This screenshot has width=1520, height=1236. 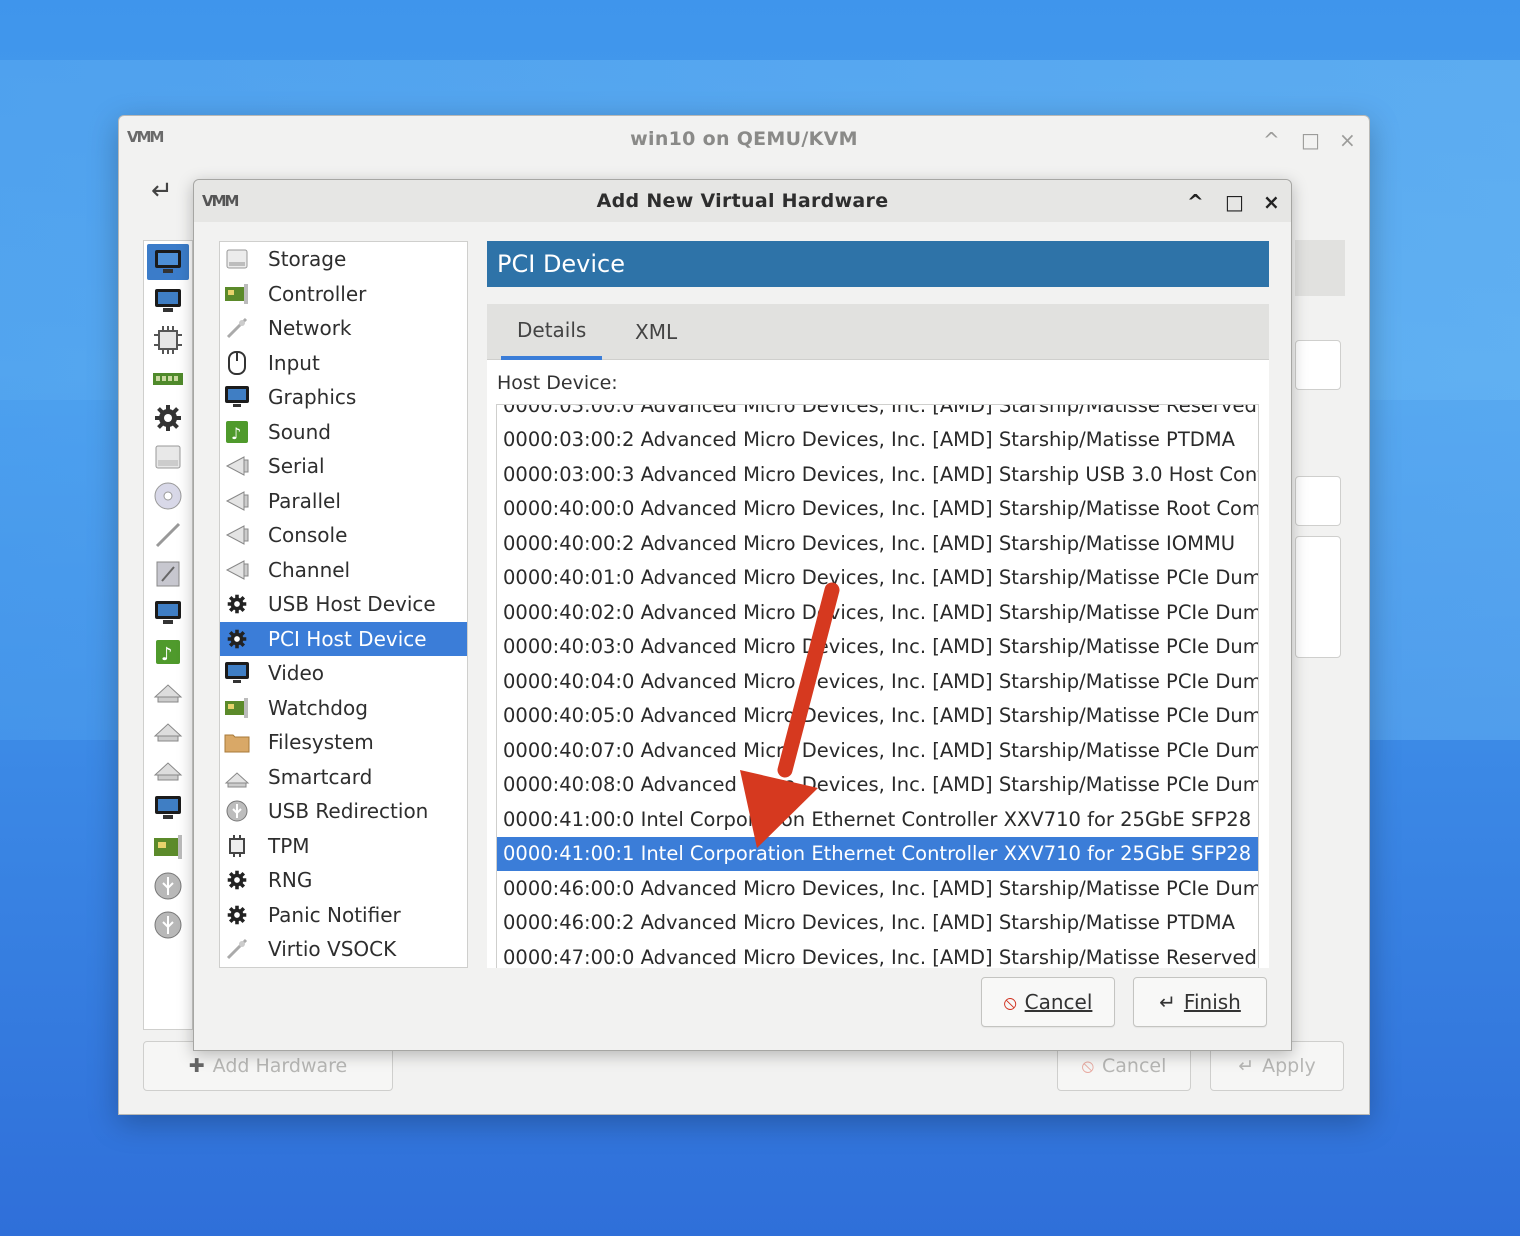 I want to click on gear-icon, so click(x=168, y=418).